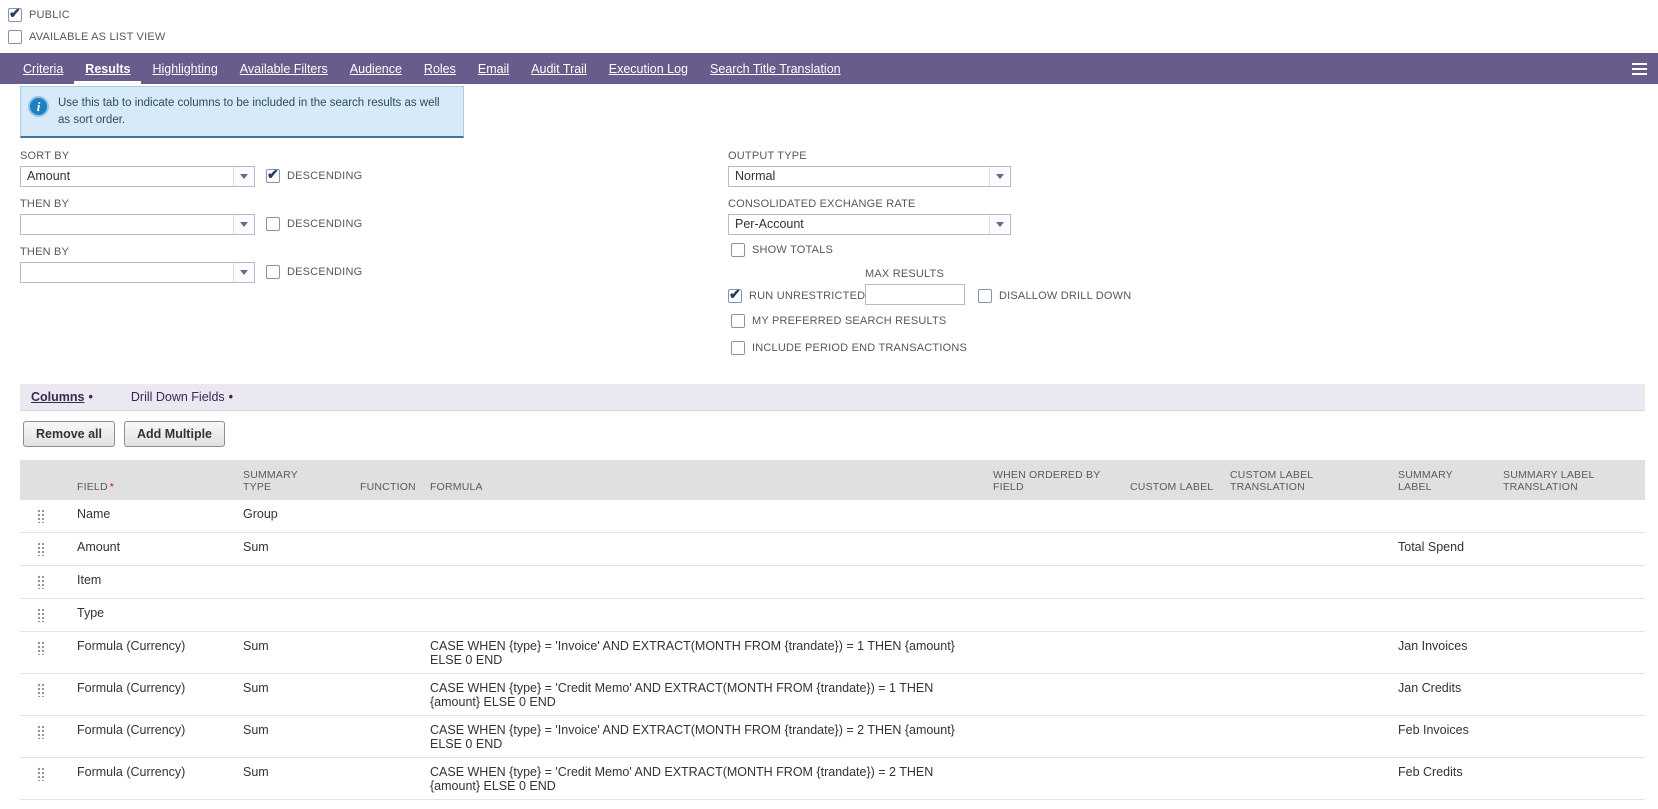 The height and width of the screenshot is (809, 1658). I want to click on cell-summary-label: Jan Invoices, so click(1442, 652).